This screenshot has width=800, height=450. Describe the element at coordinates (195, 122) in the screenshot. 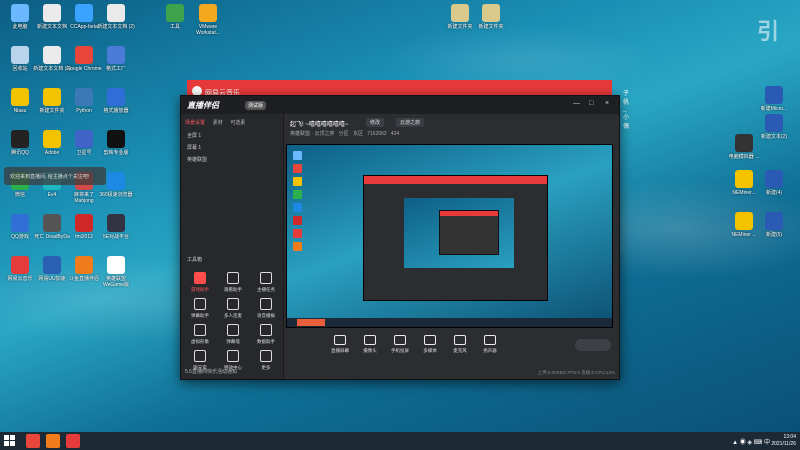

I see `tab-scene: 场景设置` at that location.